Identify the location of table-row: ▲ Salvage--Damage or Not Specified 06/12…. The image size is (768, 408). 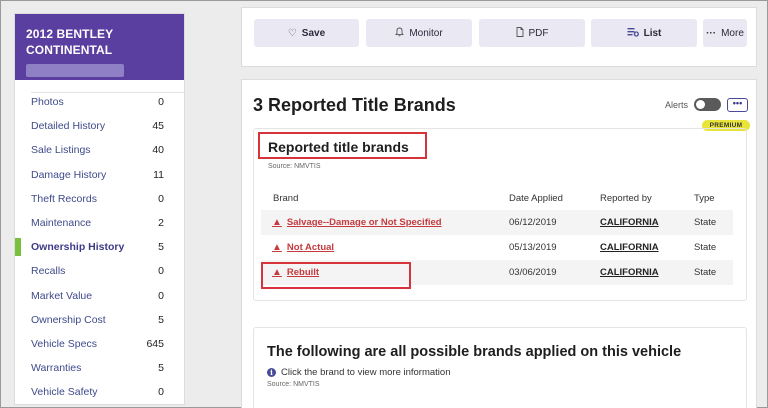
(497, 222).